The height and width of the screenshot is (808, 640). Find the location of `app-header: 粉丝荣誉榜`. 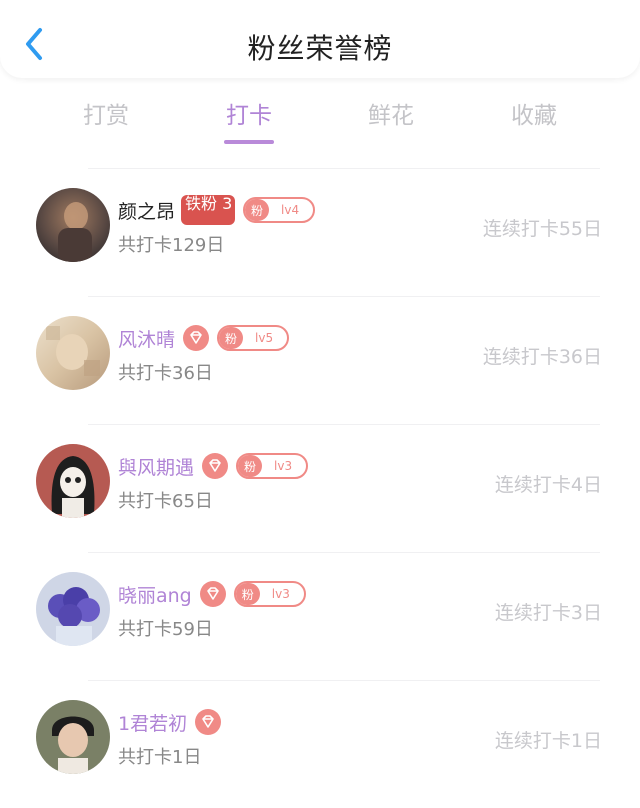

app-header: 粉丝荣誉榜 is located at coordinates (320, 39).